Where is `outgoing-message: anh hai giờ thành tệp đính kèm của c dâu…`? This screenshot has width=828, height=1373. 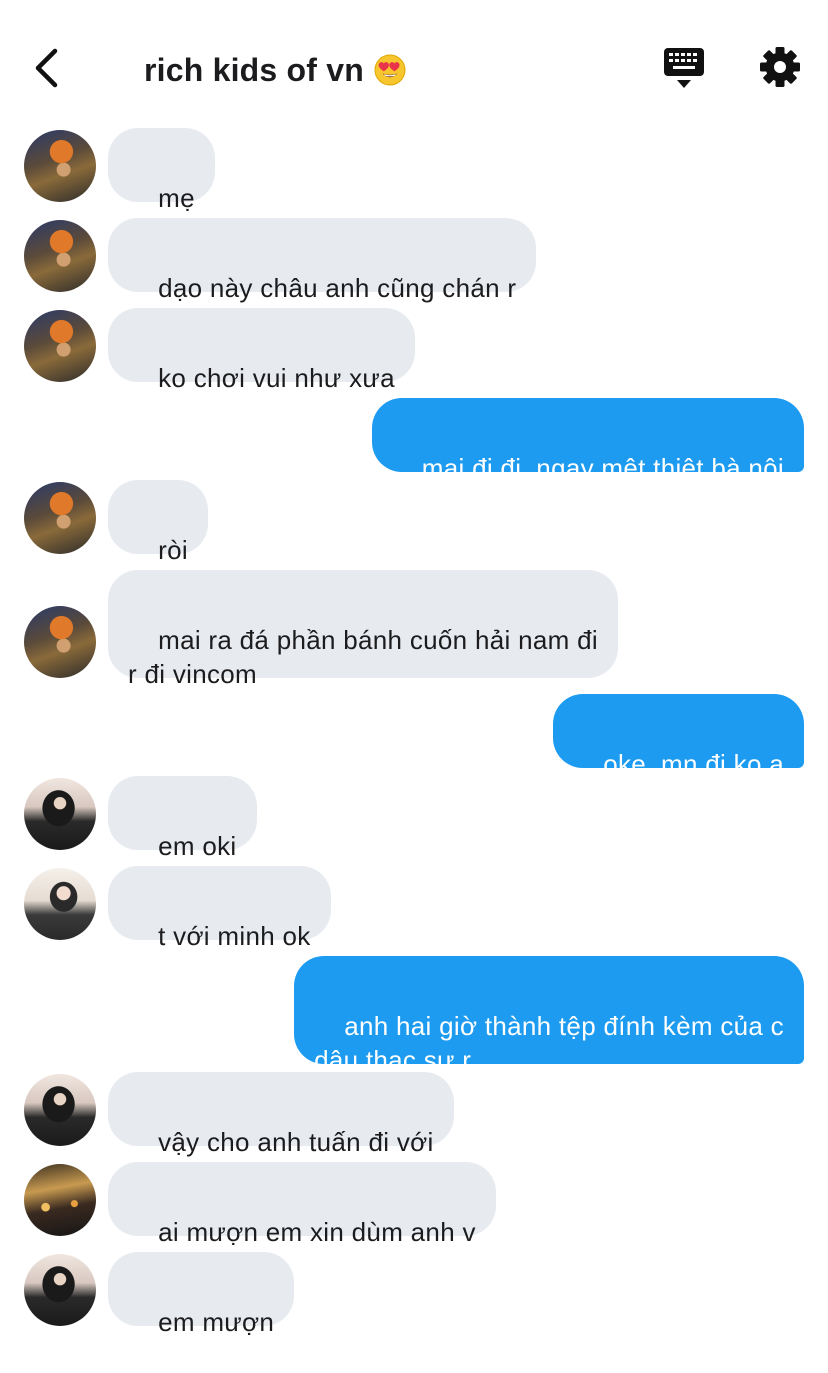 outgoing-message: anh hai giờ thành tệp đính kèm của c dâu… is located at coordinates (549, 1015).